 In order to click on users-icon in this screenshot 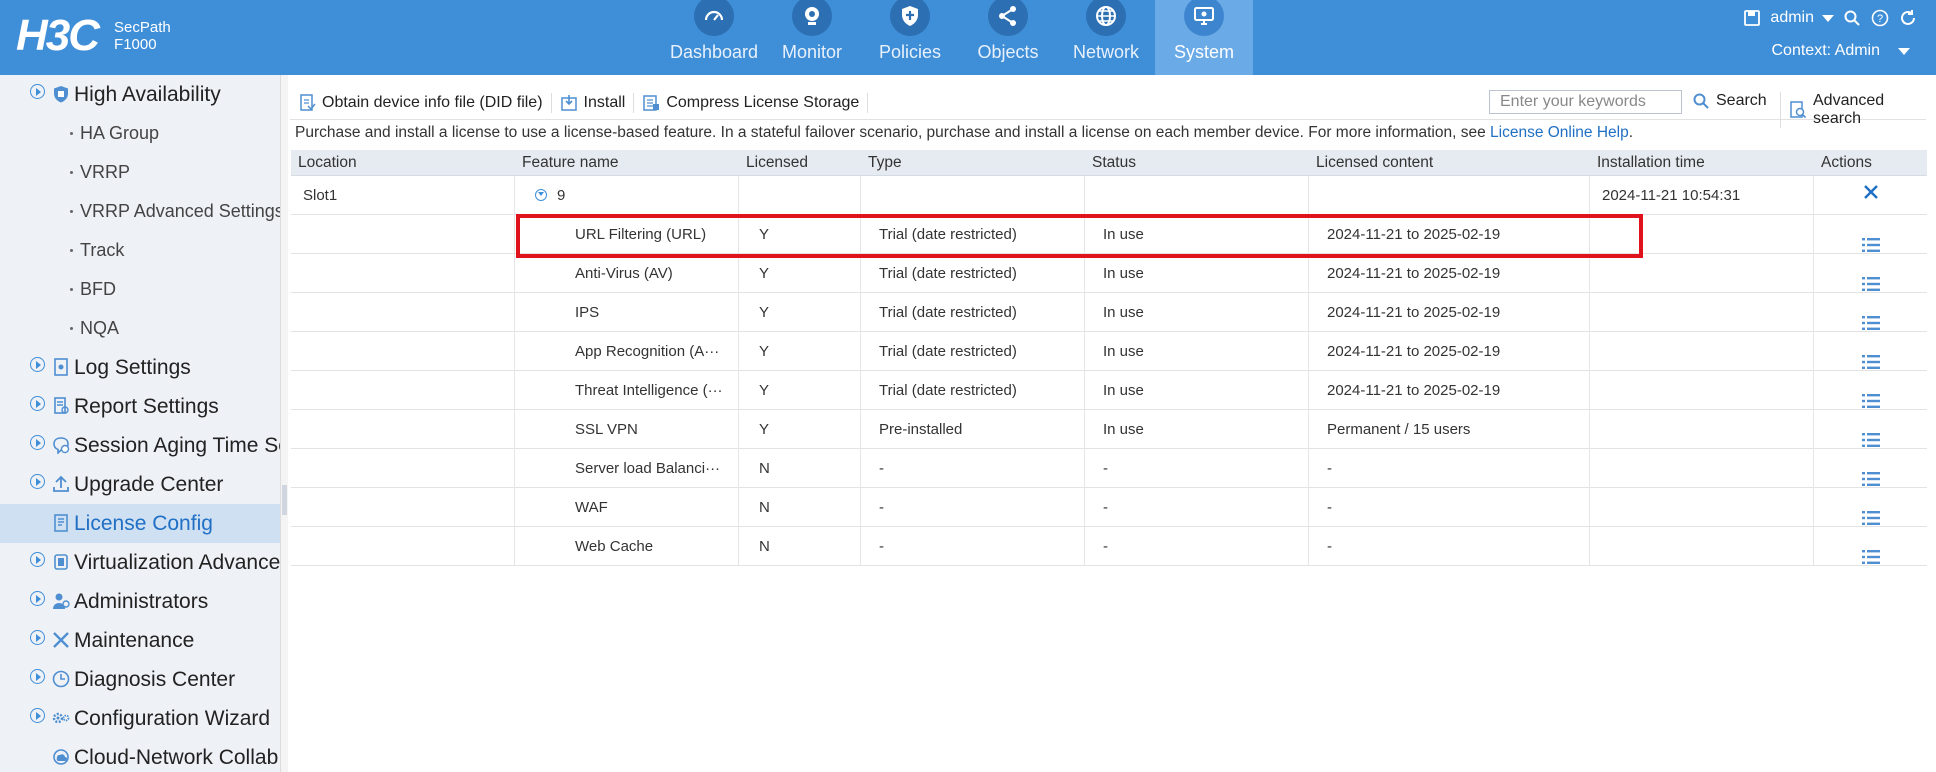, I will do `click(61, 601)`.